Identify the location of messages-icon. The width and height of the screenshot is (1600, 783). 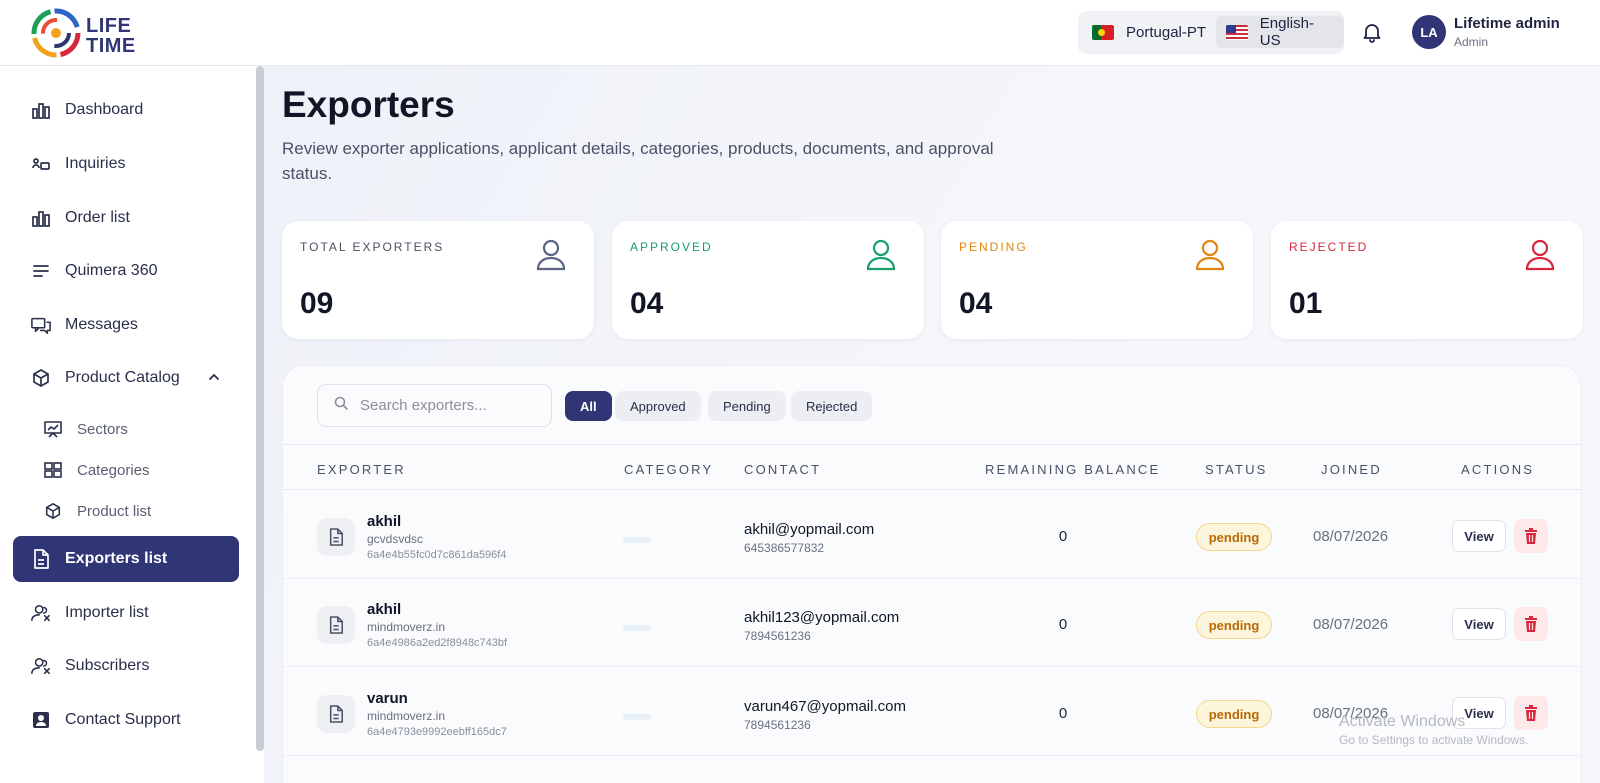
(41, 325).